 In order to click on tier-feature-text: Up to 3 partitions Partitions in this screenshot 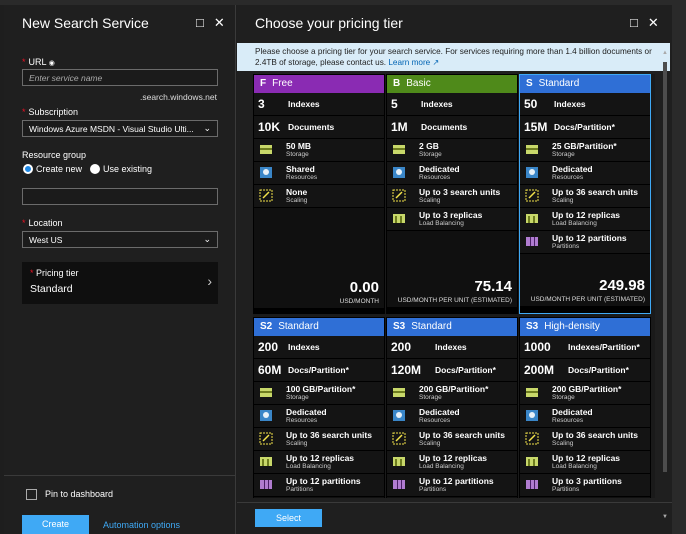, I will do `click(587, 485)`.